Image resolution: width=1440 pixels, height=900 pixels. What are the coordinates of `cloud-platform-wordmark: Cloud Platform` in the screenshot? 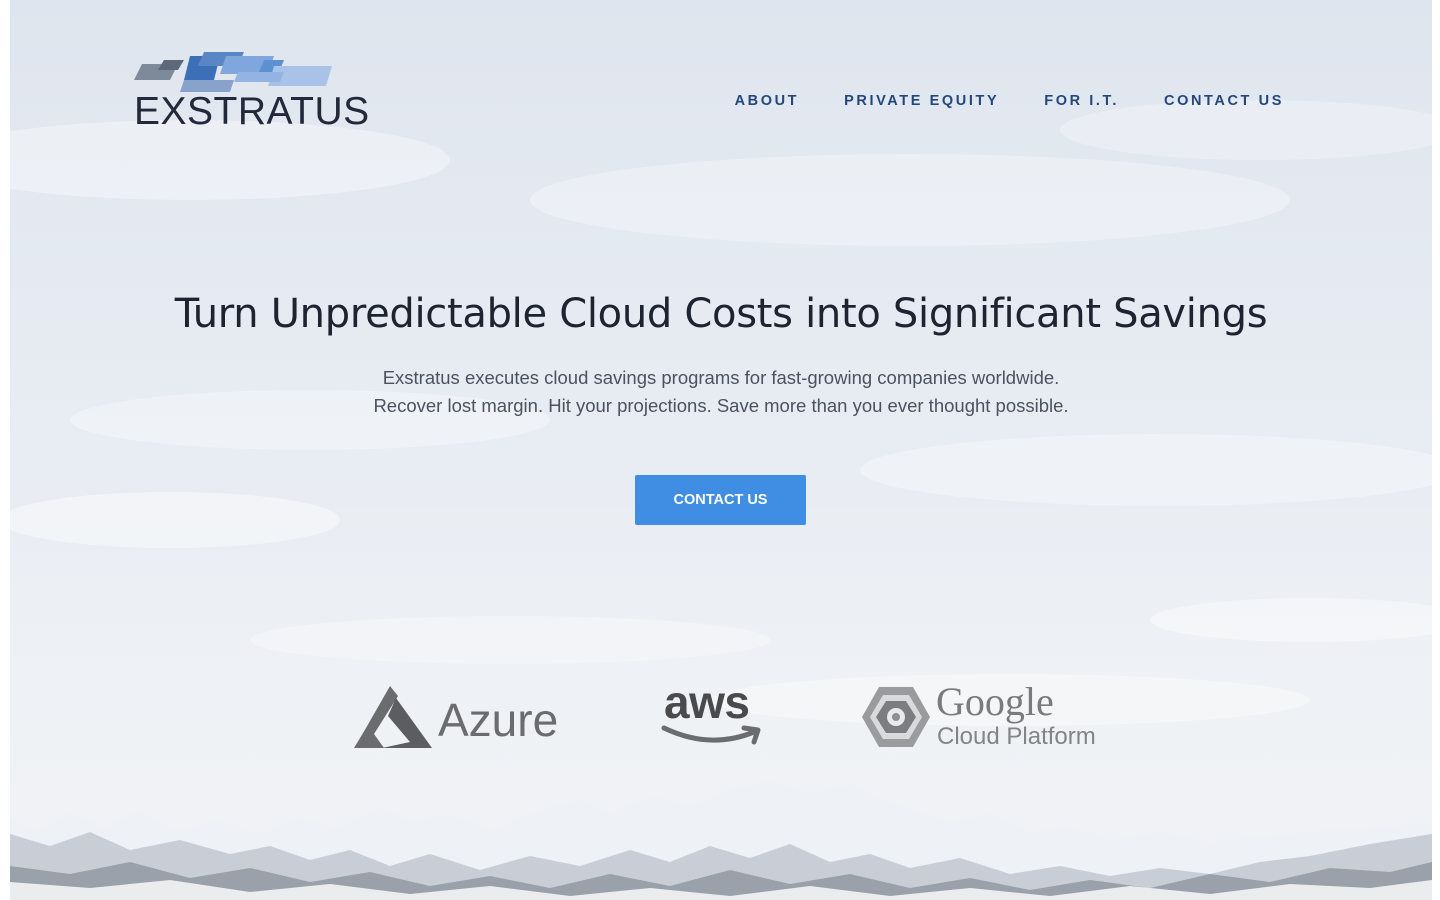 It's located at (1016, 736).